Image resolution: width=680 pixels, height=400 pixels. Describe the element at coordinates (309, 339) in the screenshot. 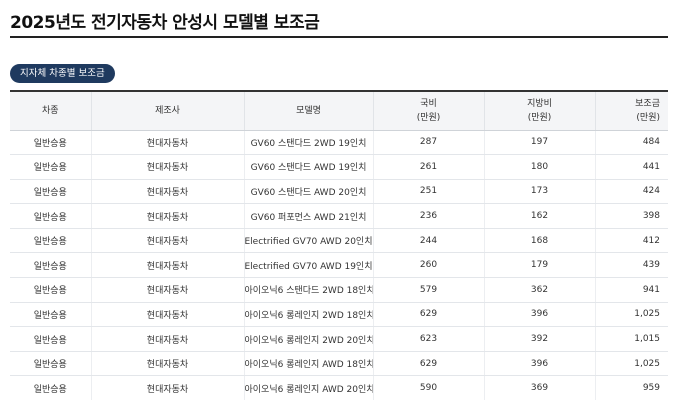

I see `cell-model-name: 아이오닉6 롱레인지 2WD 20인치` at that location.